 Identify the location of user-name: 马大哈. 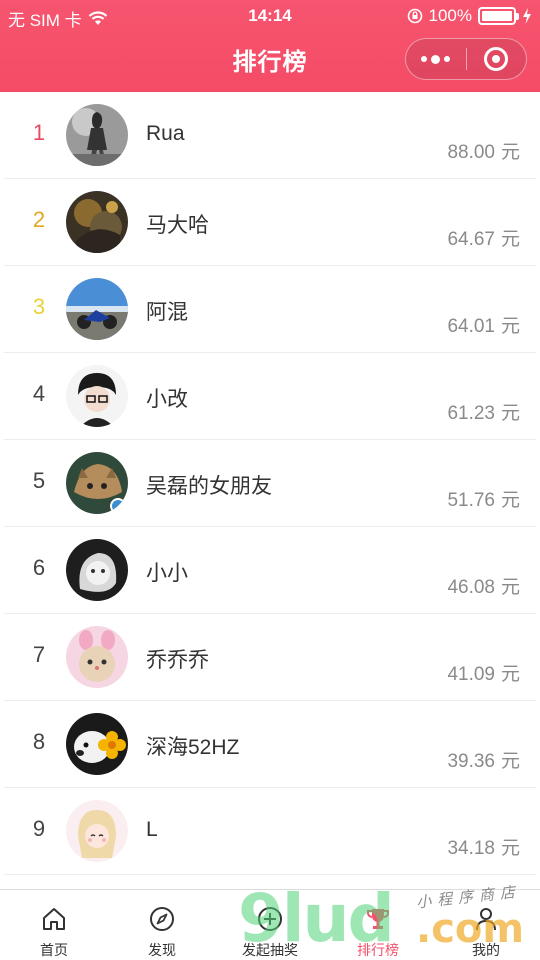
(177, 225).